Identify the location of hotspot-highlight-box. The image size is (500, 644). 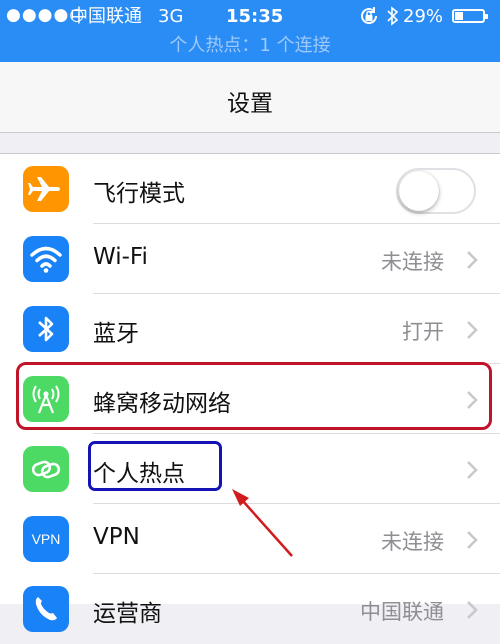
(155, 466).